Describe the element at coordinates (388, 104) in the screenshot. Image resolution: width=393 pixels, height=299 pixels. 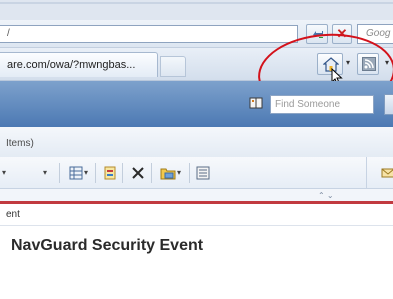
I see `header-options-button` at that location.